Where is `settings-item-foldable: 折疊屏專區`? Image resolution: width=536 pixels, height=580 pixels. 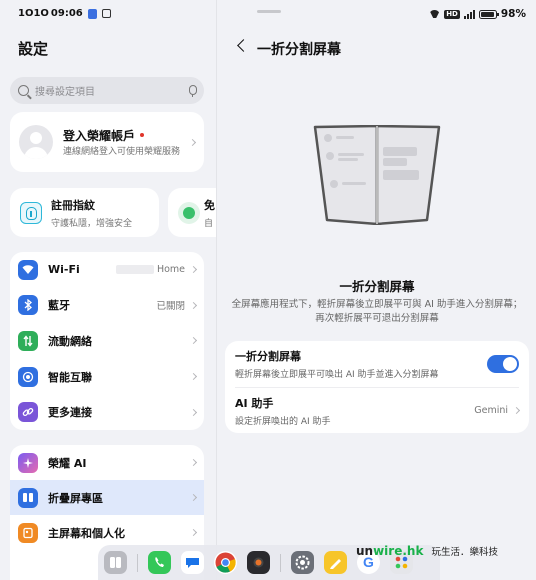
settings-item-foldable: 折疊屏專區 is located at coordinates (107, 497).